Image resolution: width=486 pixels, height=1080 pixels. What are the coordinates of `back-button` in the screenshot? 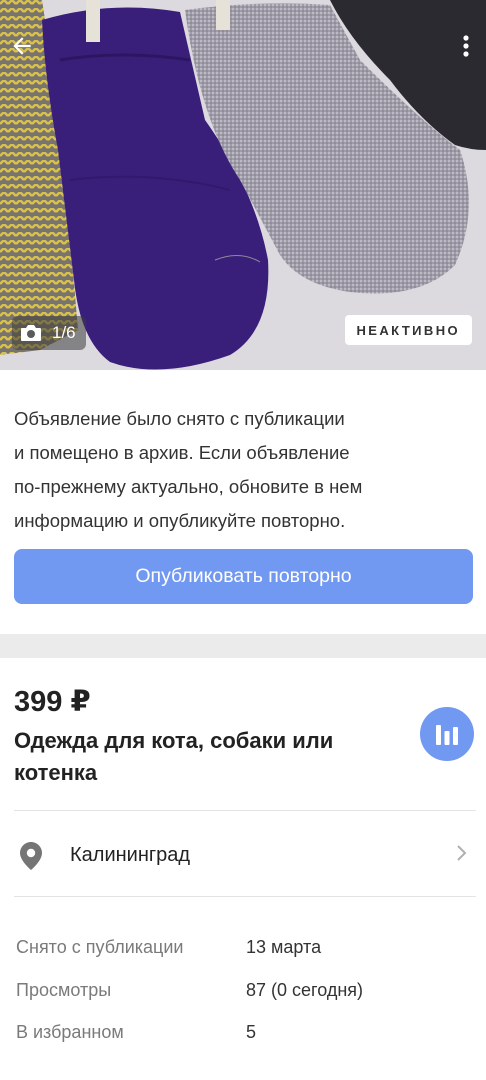 It's located at (22, 46).